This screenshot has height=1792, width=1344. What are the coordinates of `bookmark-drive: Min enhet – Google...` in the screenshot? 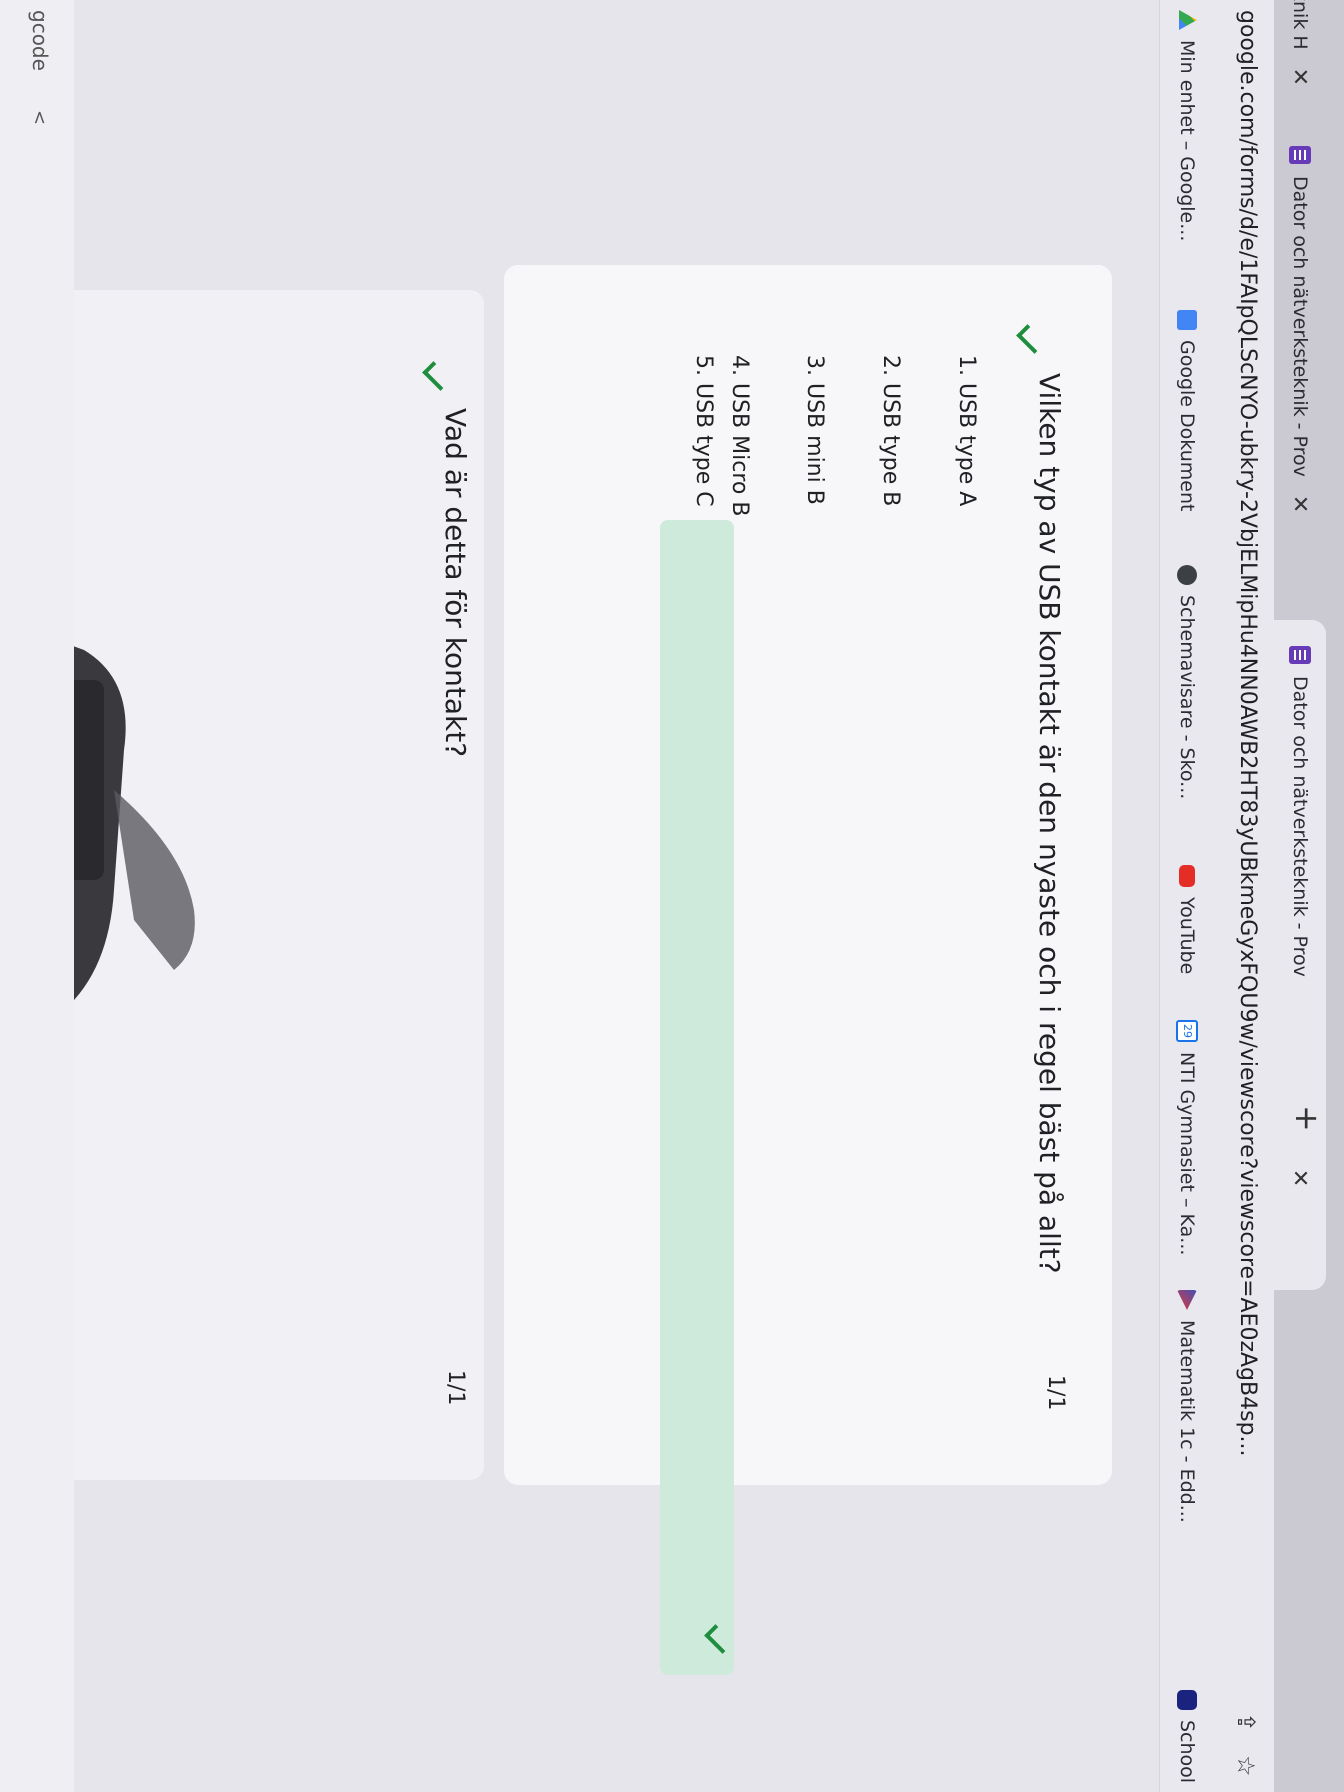 It's located at (1187, 125).